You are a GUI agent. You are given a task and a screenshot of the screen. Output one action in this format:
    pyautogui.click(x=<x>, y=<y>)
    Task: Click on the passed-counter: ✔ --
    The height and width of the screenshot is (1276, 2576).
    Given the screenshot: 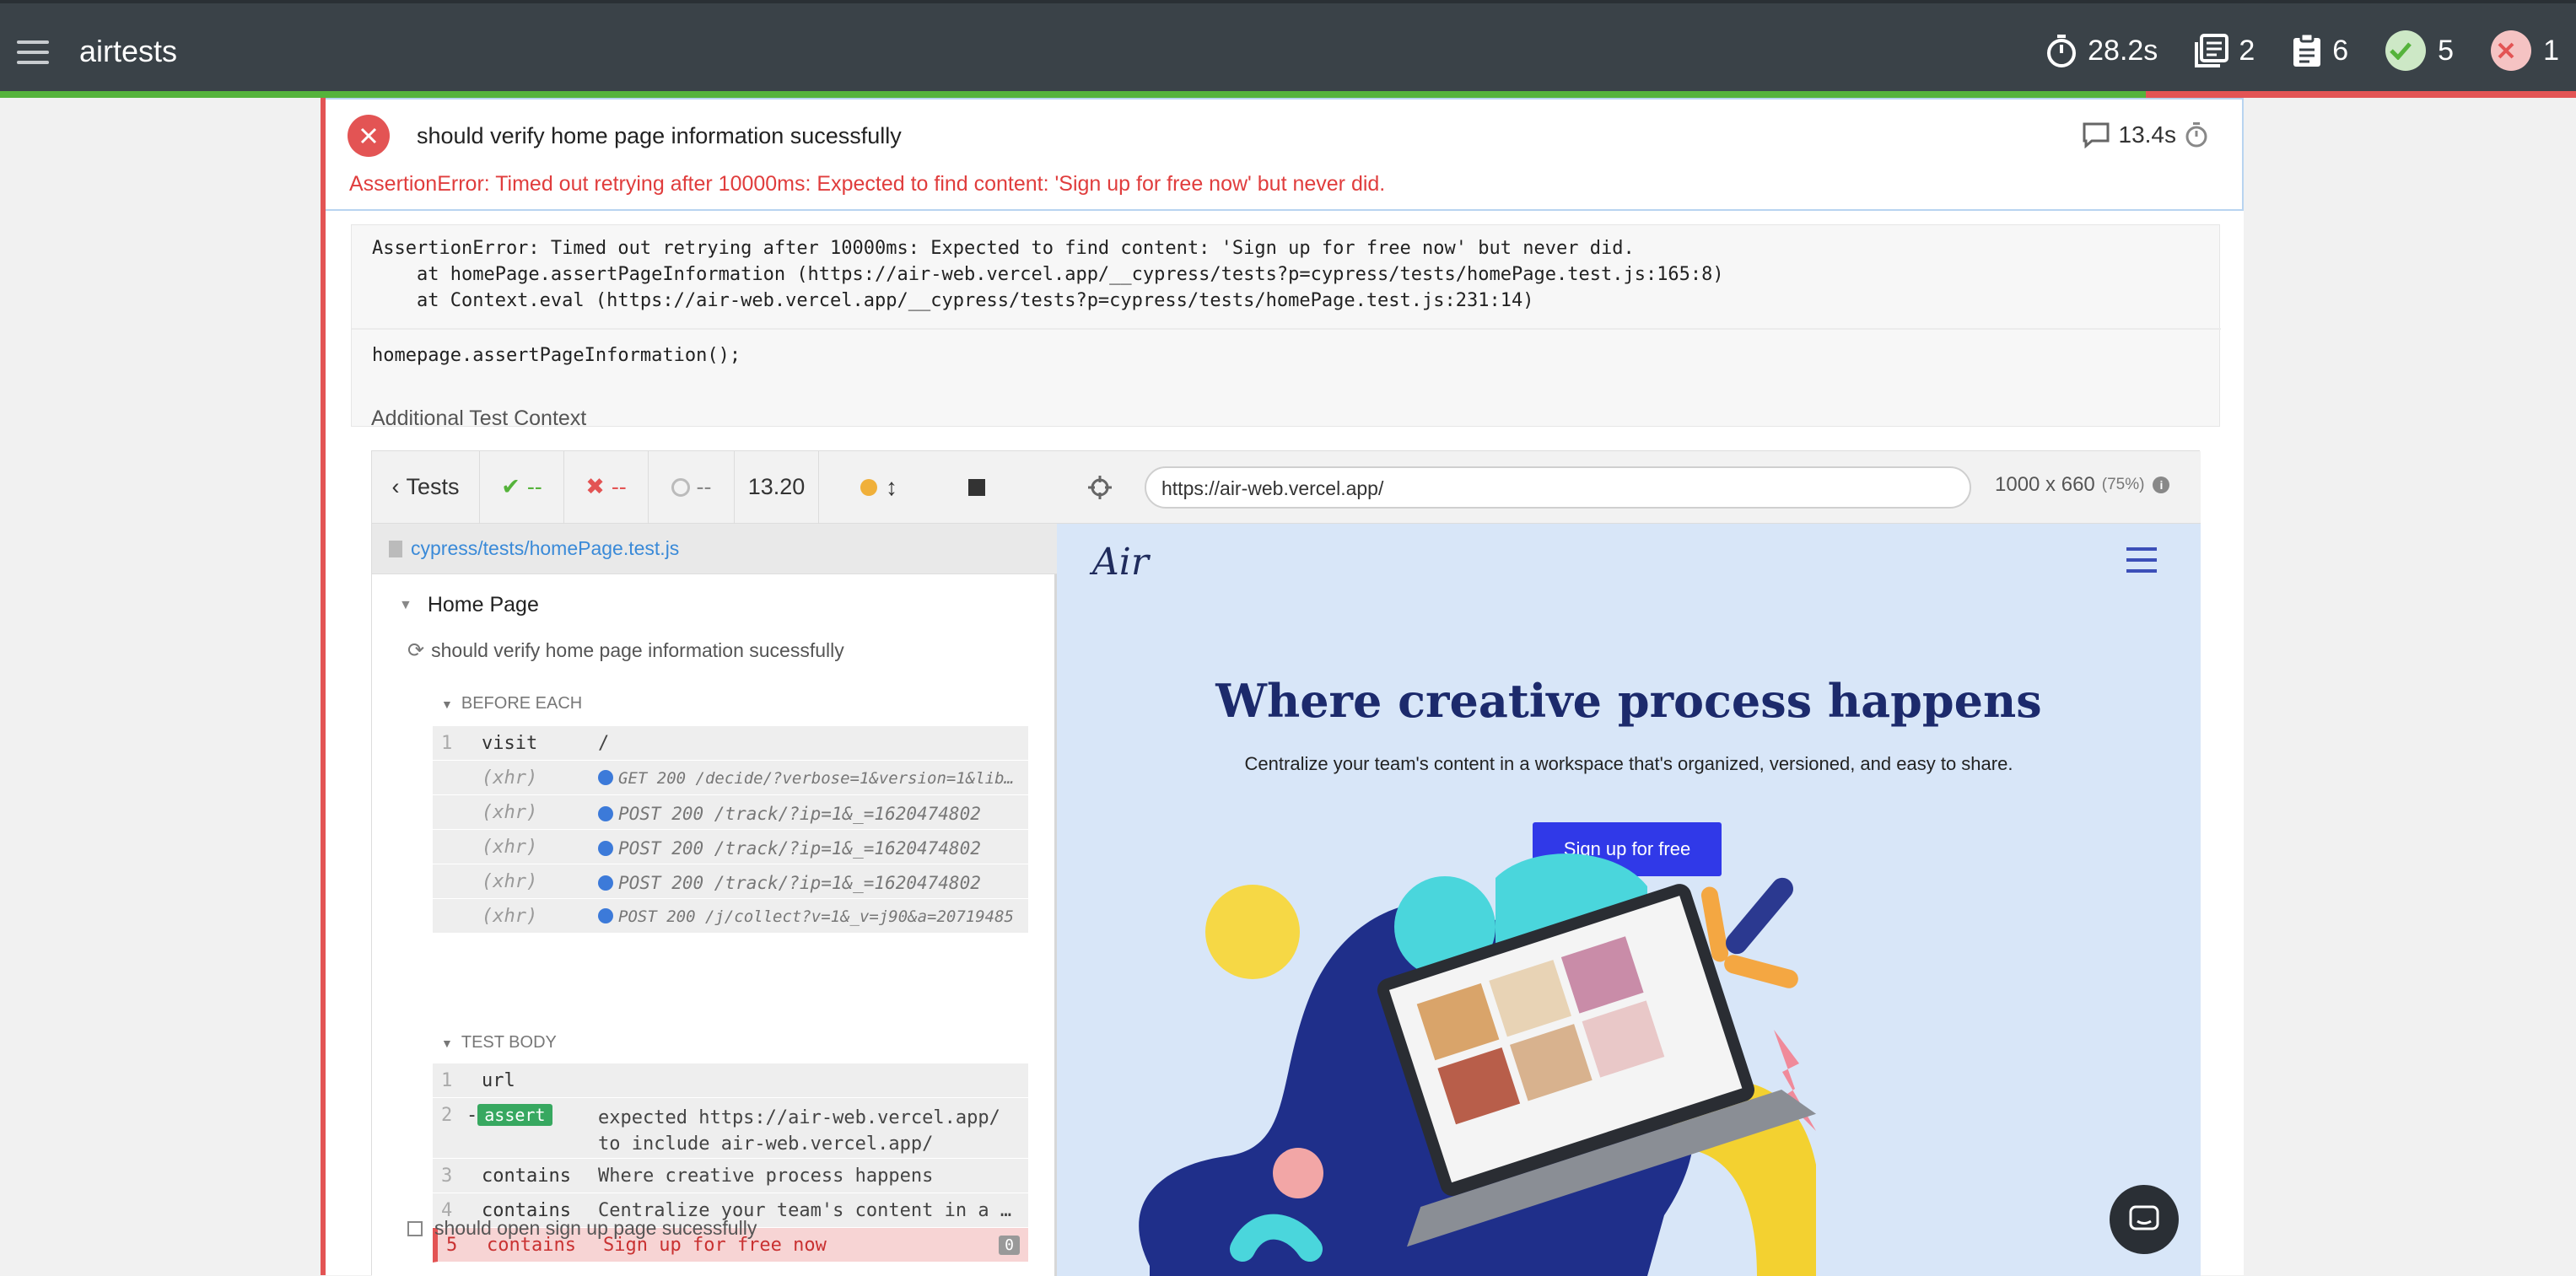 What is the action you would take?
    pyautogui.click(x=522, y=487)
    